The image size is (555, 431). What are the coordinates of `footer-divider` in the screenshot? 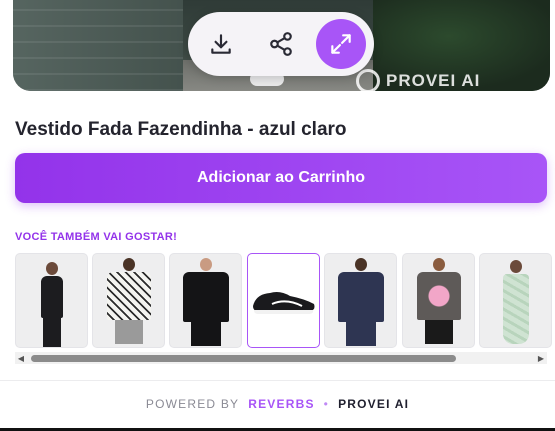 It's located at (277, 380).